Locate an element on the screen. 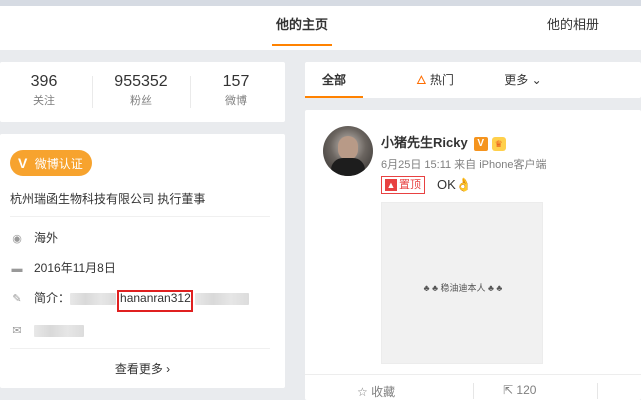  edit-icon: ✎ is located at coordinates (17, 299).